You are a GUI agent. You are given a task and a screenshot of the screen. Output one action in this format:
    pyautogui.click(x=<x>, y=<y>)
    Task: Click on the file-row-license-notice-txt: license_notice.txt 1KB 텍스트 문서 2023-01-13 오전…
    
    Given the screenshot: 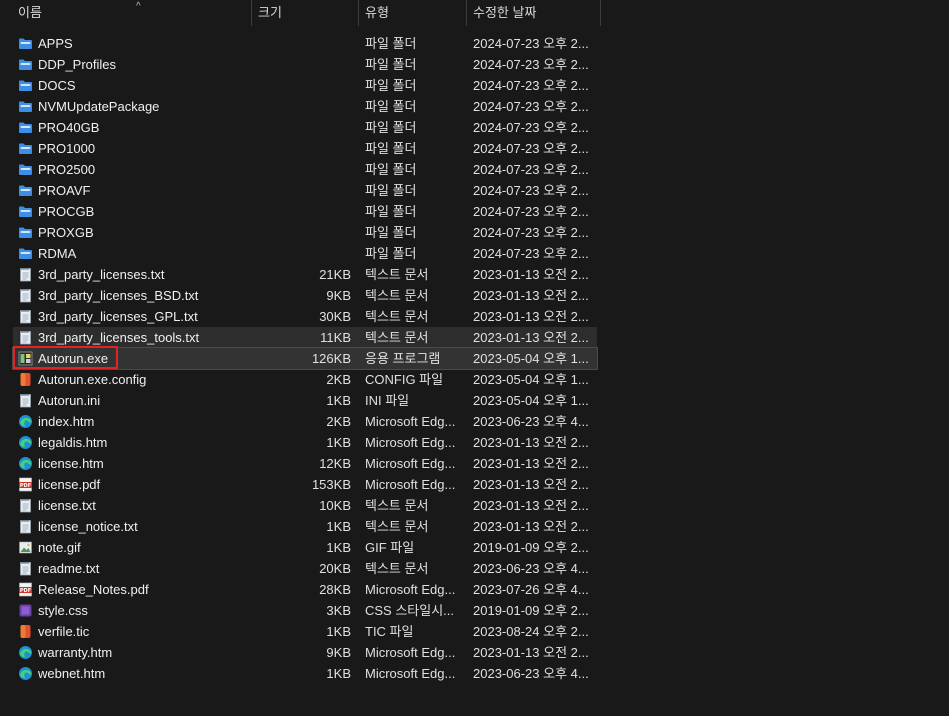 What is the action you would take?
    pyautogui.click(x=305, y=526)
    